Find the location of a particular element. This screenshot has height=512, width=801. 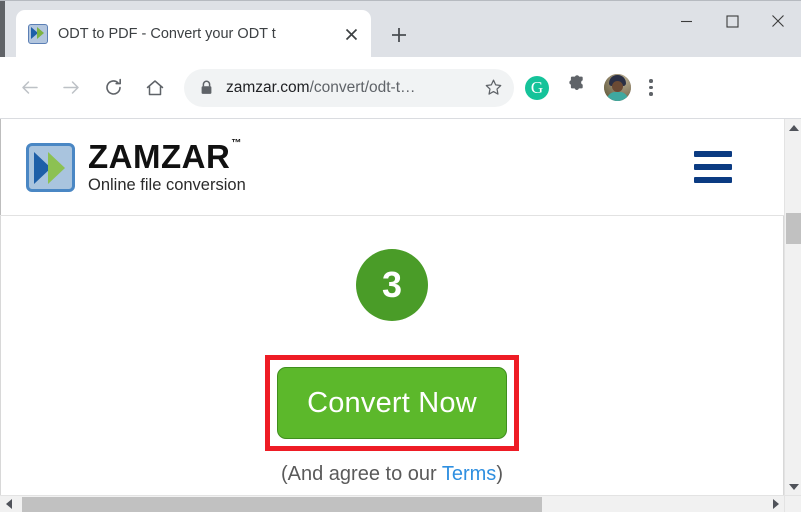

horizontal-scrollbar-thumb is located at coordinates (282, 504).